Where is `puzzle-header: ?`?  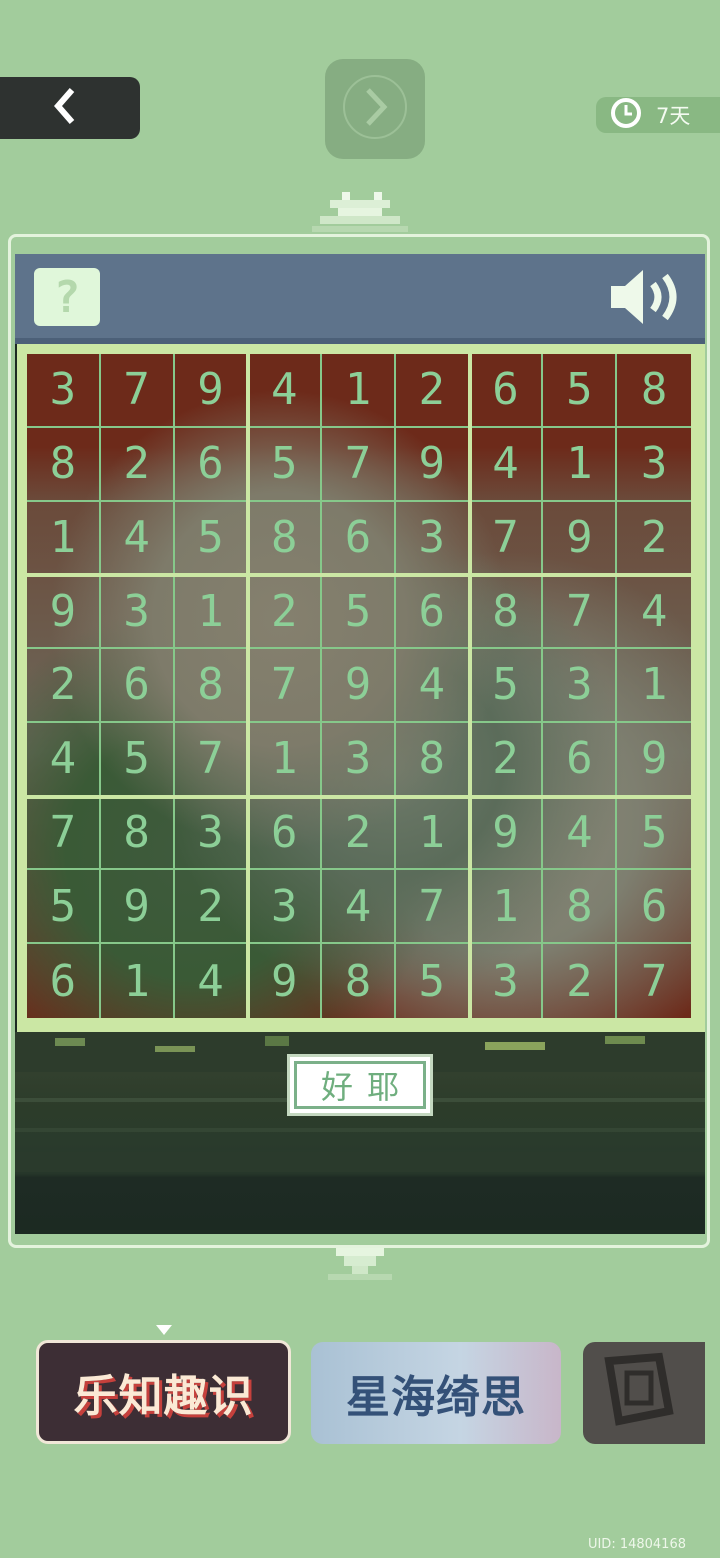 puzzle-header: ? is located at coordinates (360, 299).